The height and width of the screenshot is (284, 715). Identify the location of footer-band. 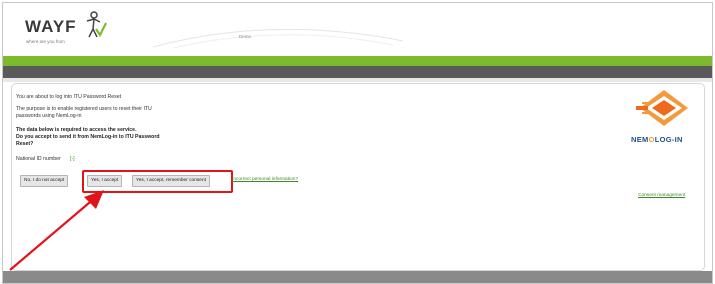
(357, 277).